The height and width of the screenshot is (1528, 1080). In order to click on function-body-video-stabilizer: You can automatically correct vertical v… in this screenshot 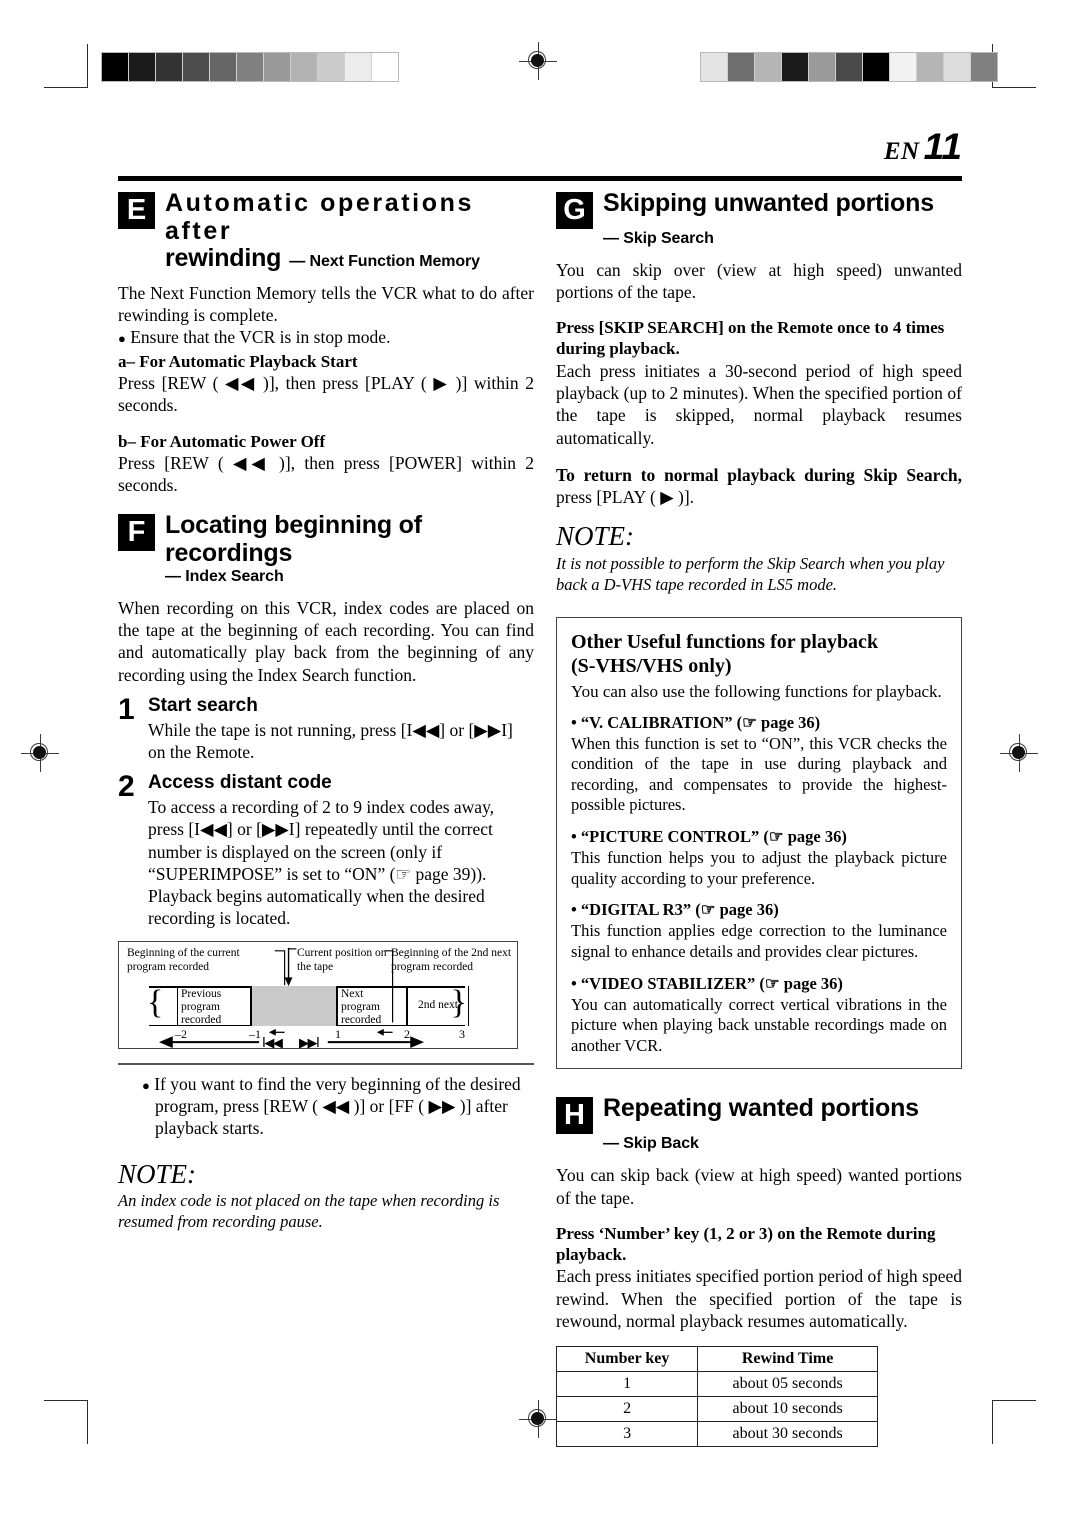, I will do `click(759, 1024)`.